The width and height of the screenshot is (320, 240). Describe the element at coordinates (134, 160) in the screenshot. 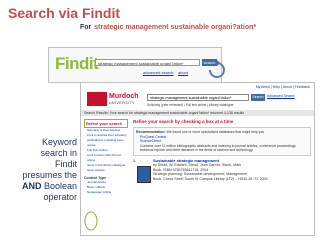

I see `result-number: 1.` at that location.